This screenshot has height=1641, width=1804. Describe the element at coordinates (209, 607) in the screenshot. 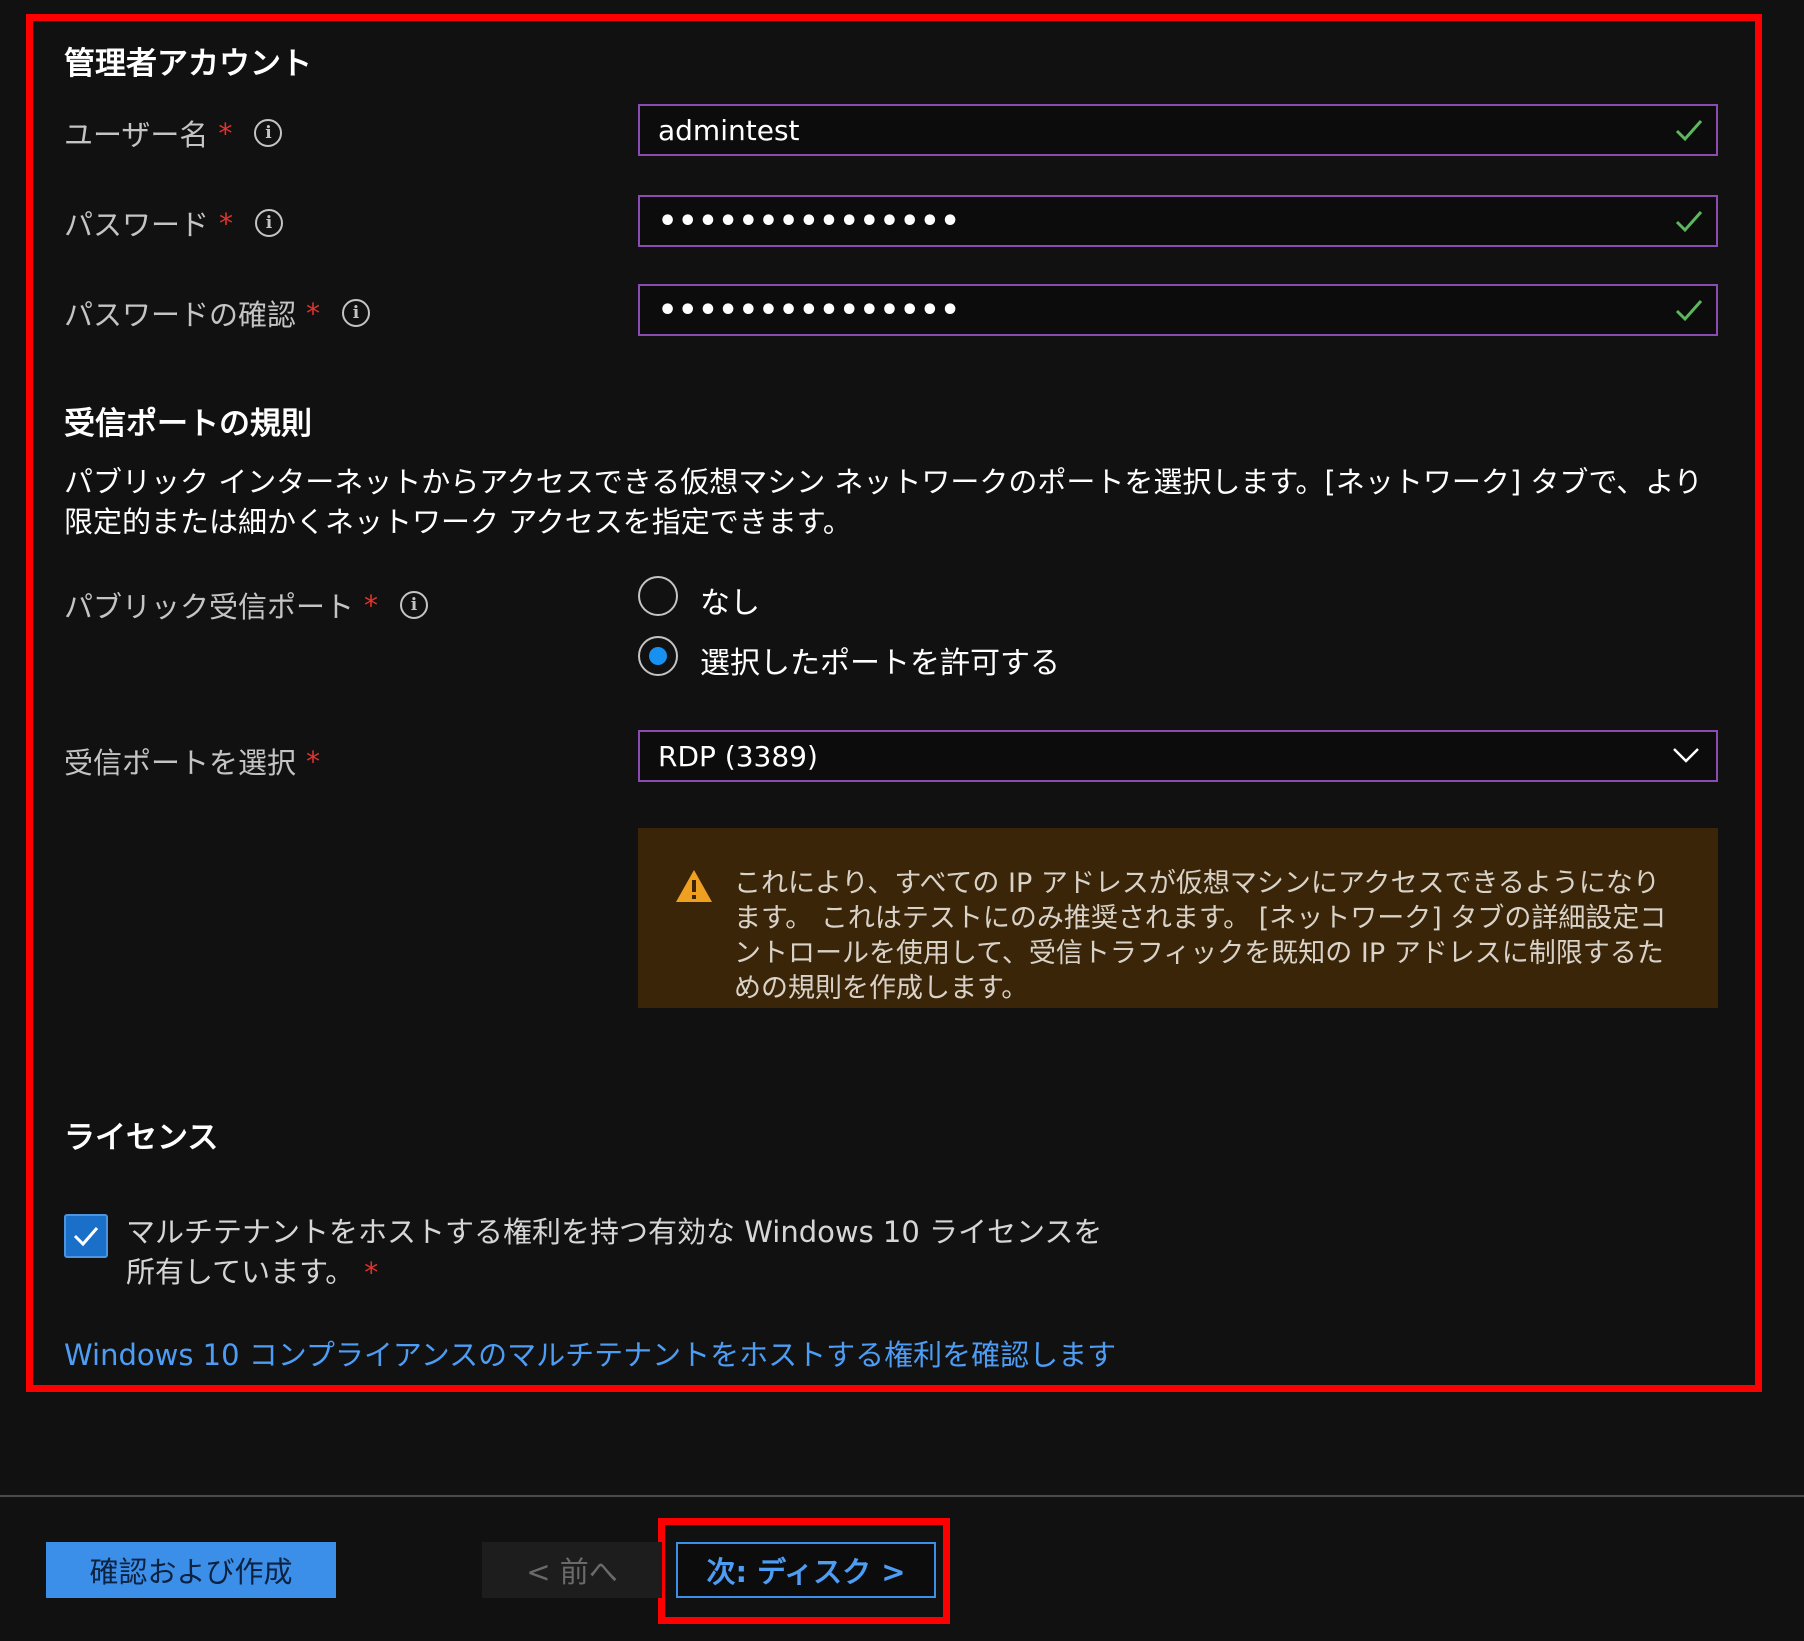

I see `public-port-label-text: パブリック受信ポート` at that location.